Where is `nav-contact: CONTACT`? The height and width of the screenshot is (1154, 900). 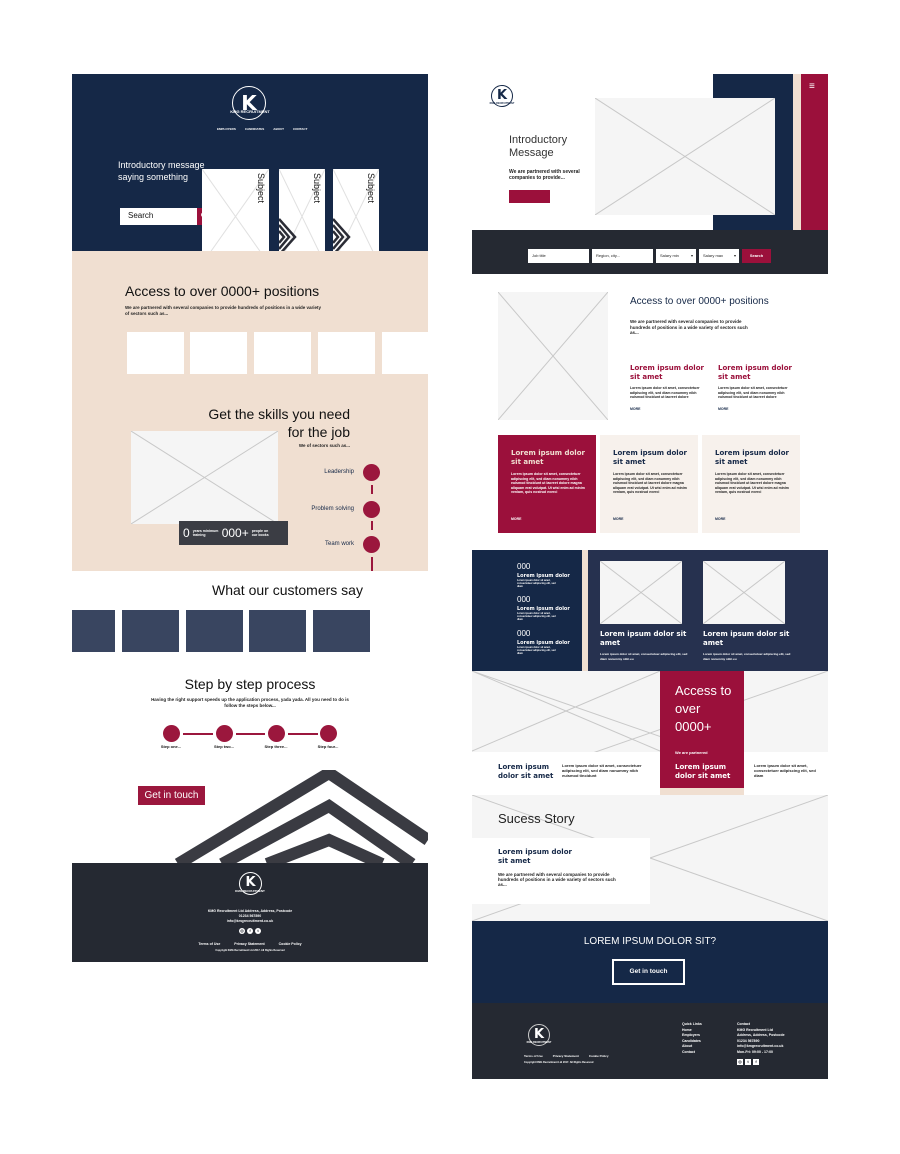 nav-contact: CONTACT is located at coordinates (300, 129).